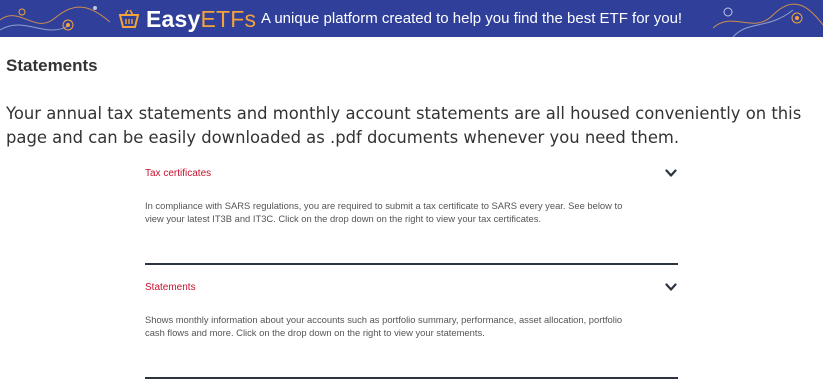 The image size is (823, 381). What do you see at coordinates (173, 18) in the screenshot?
I see `brand-name-main: Easy` at bounding box center [173, 18].